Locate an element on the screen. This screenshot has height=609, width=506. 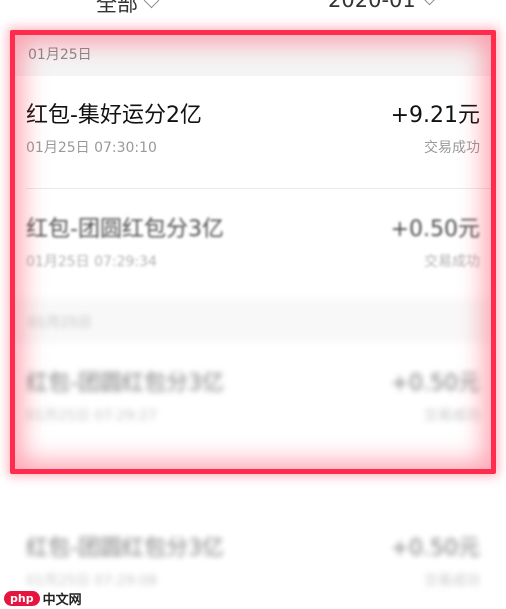
watermark-text: 中文网 is located at coordinates (62, 600).